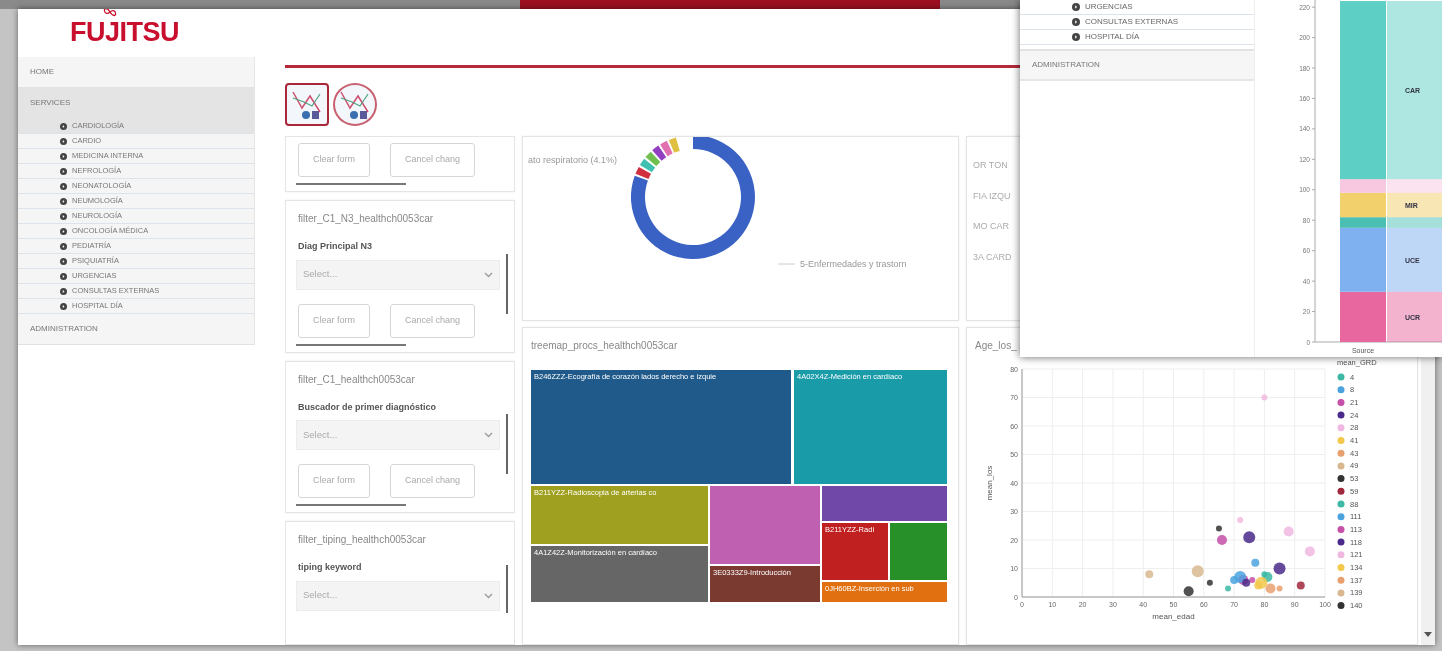  I want to click on row-label: MO CAR, so click(991, 226).